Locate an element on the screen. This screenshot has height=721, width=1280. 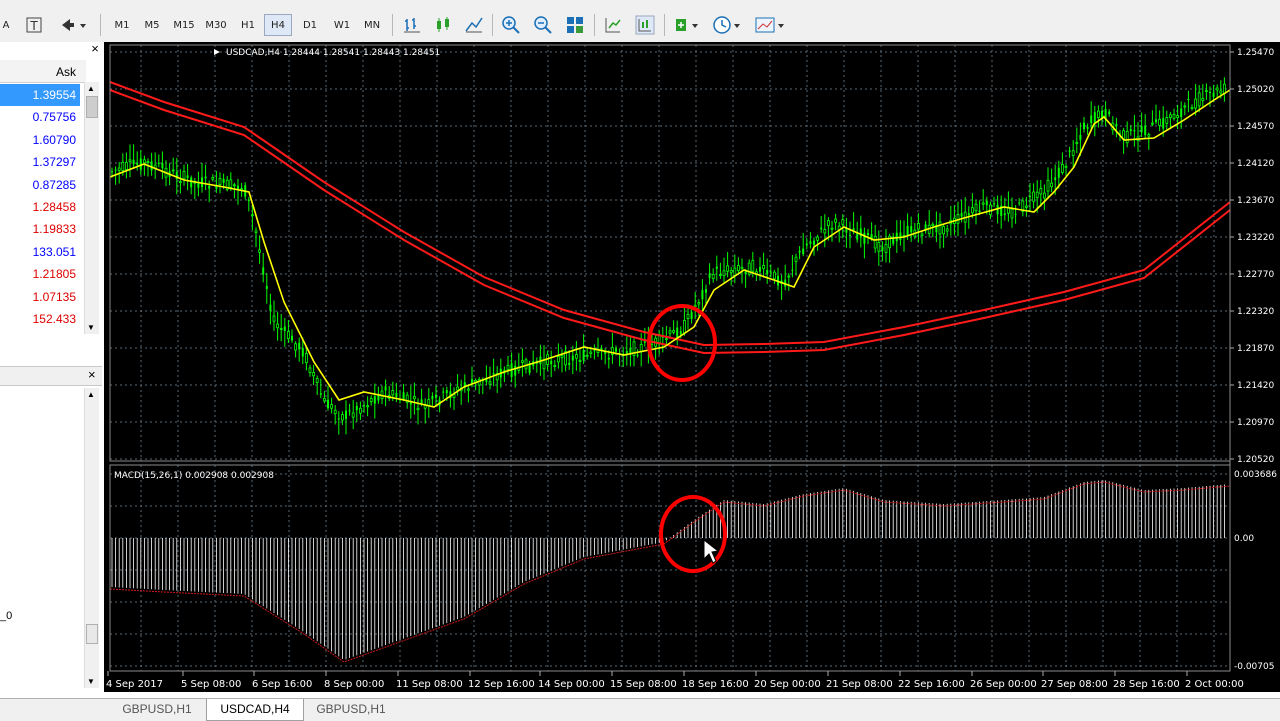
tab-usdcad-h4: USDCAD,H4 is located at coordinates (255, 710).